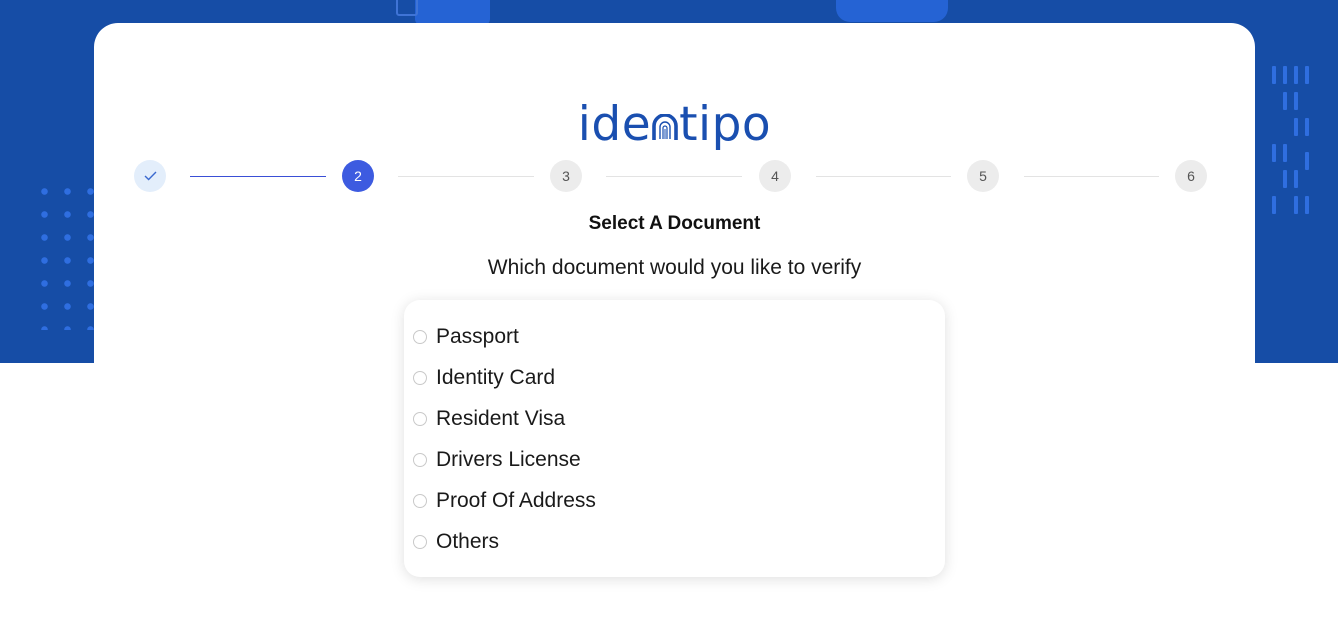  I want to click on logo-text-start: ide, so click(614, 124).